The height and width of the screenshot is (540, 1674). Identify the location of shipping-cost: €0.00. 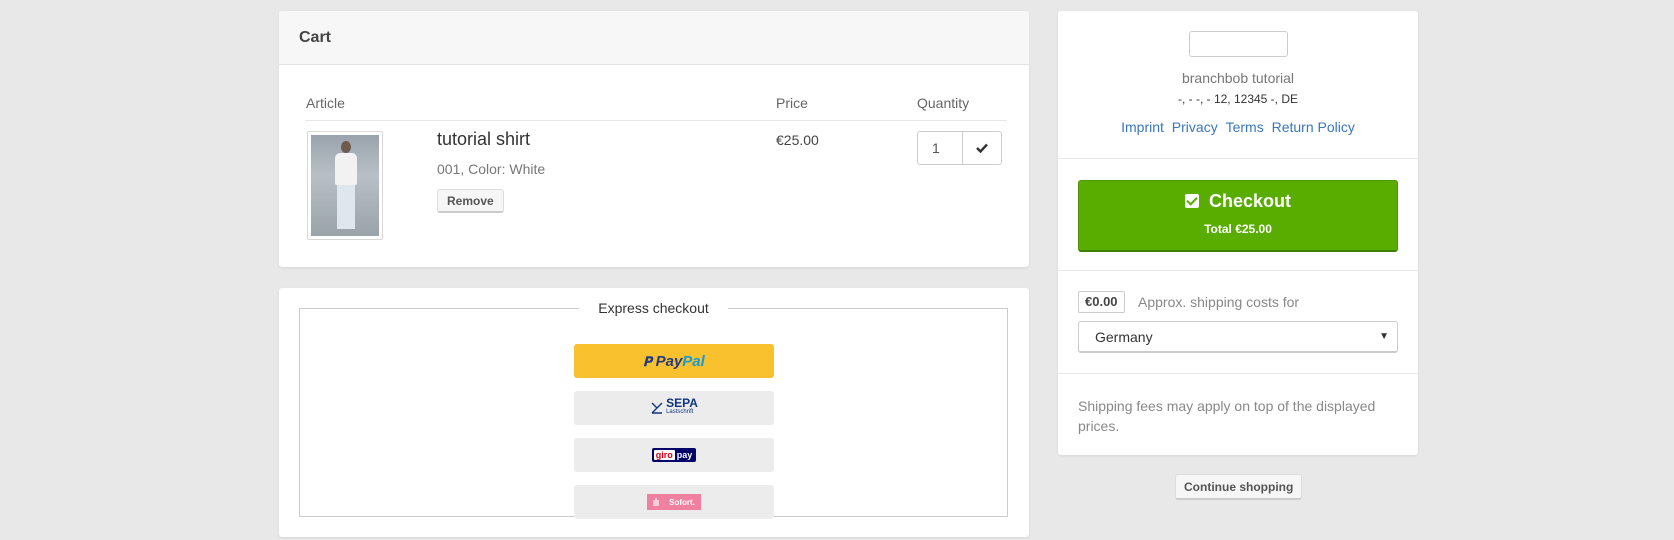
(1101, 302).